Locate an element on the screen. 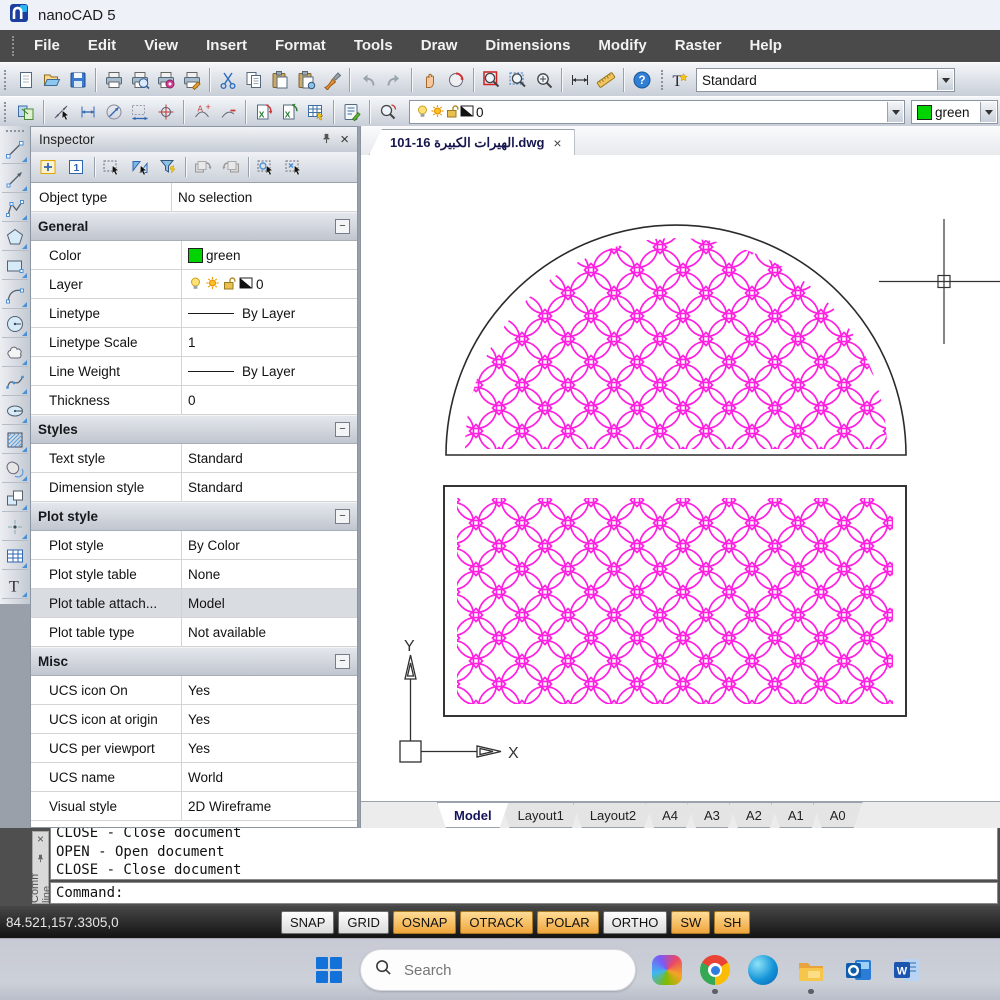 This screenshot has width=1000, height=1000. property-value-layer: 0 is located at coordinates (269, 284).